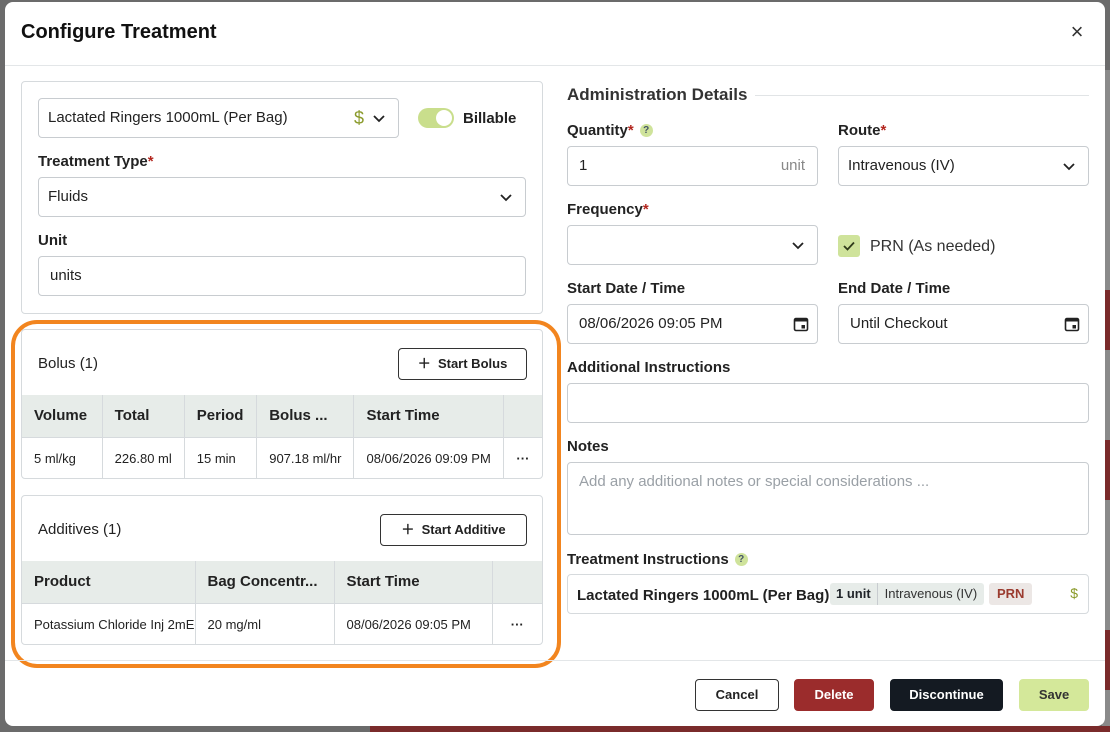 This screenshot has width=1110, height=732. I want to click on quantity-value: 1, so click(583, 165).